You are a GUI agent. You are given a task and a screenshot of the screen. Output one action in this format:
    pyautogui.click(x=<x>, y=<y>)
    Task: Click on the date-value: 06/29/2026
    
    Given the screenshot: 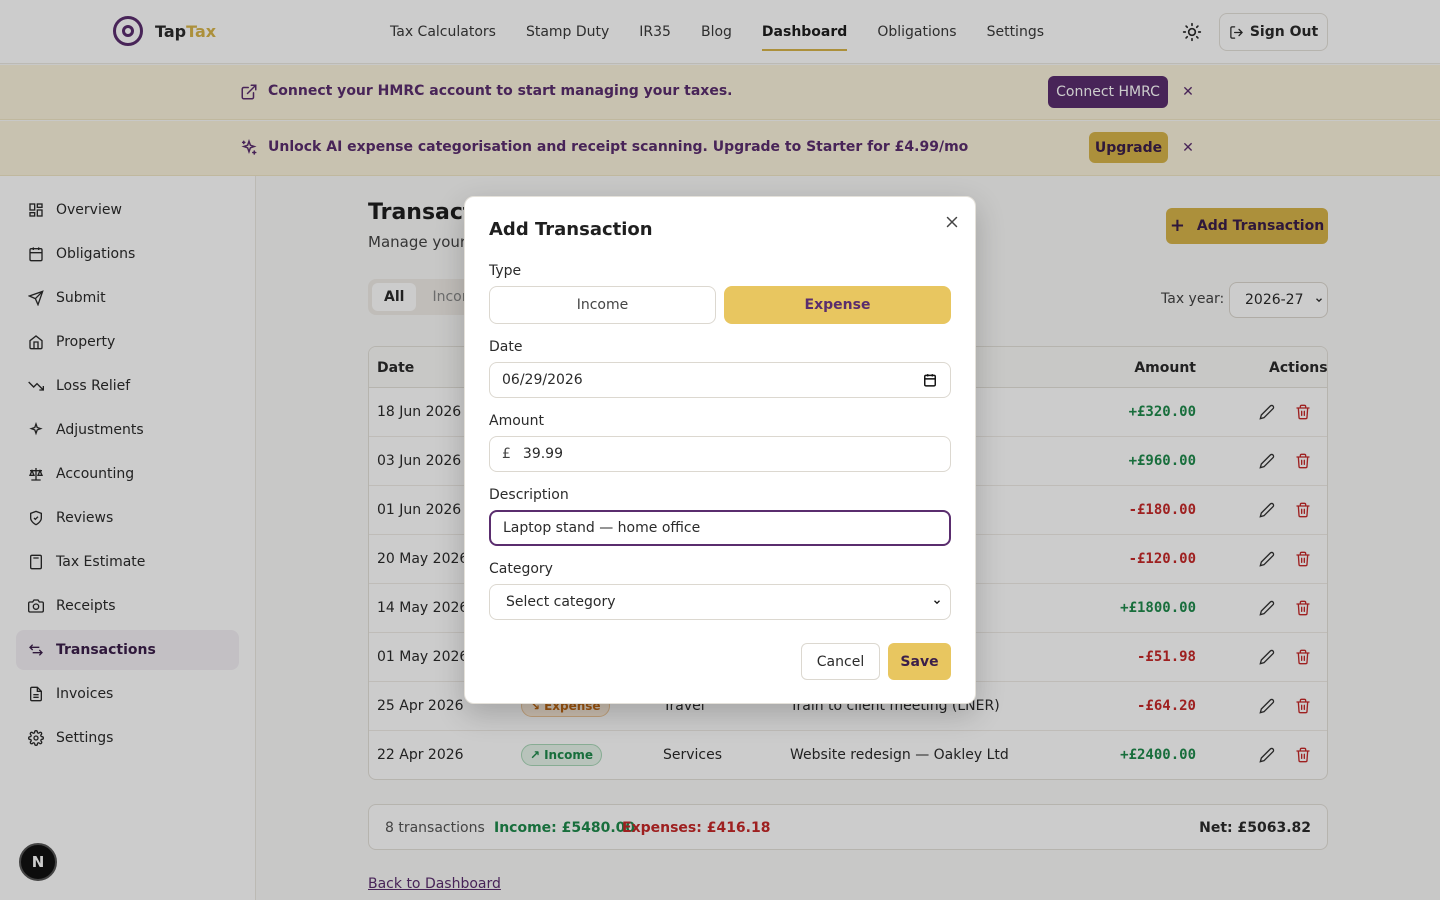 What is the action you would take?
    pyautogui.click(x=542, y=380)
    